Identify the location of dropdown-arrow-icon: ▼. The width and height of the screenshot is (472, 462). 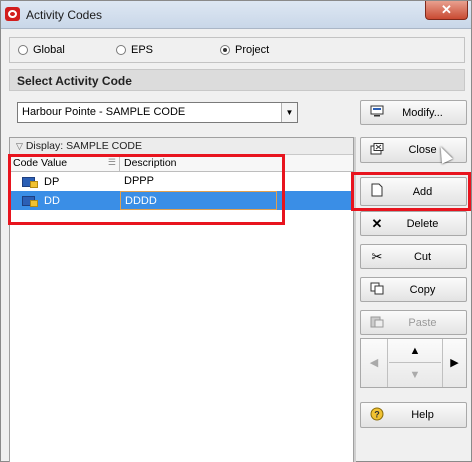
(289, 112).